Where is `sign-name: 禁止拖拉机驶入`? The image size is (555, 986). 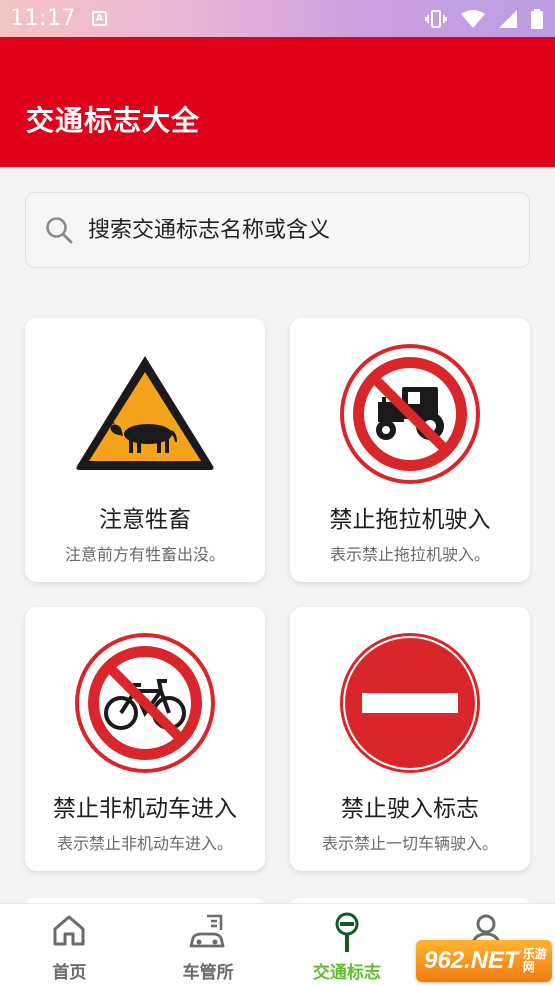 sign-name: 禁止拖拉机驶入 is located at coordinates (410, 520).